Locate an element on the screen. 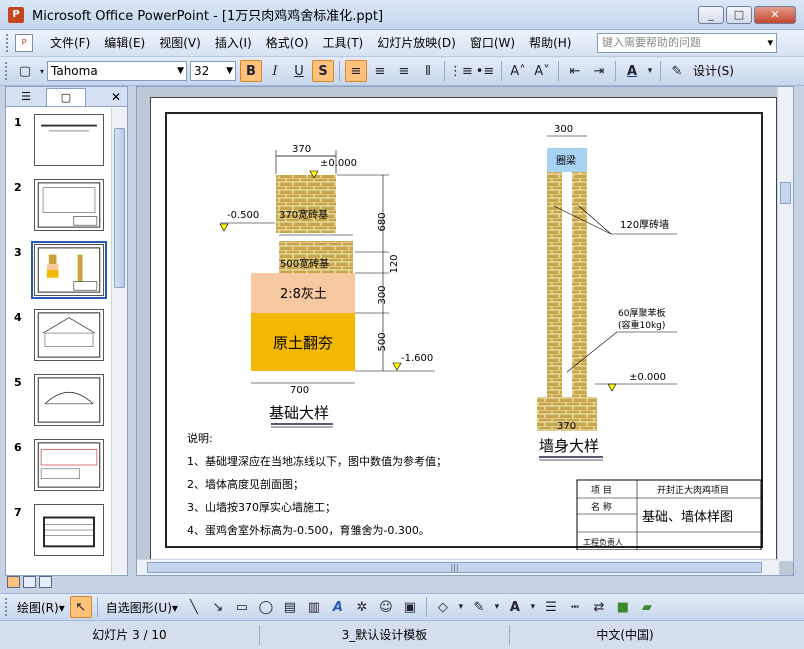 The image size is (804, 649). autoshapes-menu-button: 自选图形(U)▾ is located at coordinates (142, 607).